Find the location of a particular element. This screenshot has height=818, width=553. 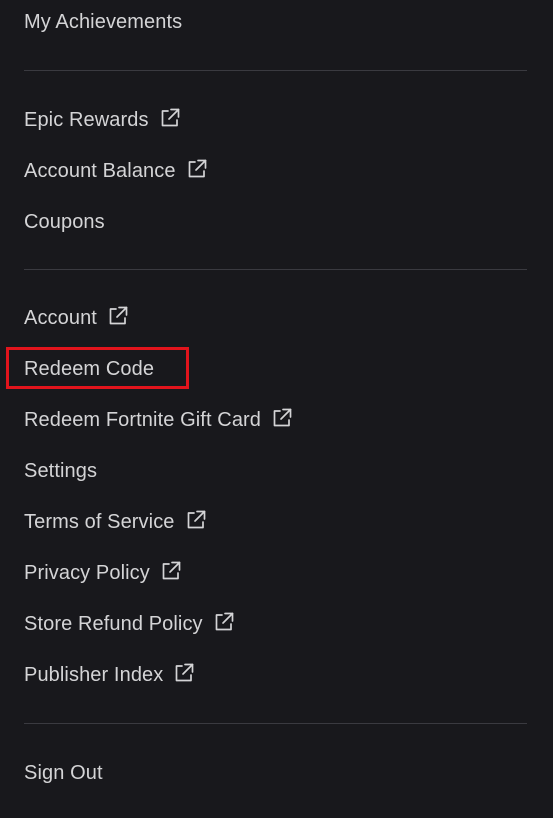

menu-item-label: Redeem Fortnite Gift Card is located at coordinates (143, 419).